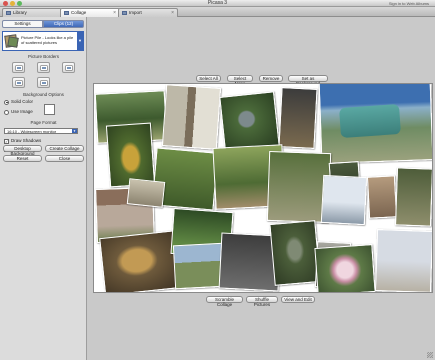 This screenshot has width=435, height=360. What do you see at coordinates (22, 101) in the screenshot?
I see `solid-color-label: Solid Color` at bounding box center [22, 101].